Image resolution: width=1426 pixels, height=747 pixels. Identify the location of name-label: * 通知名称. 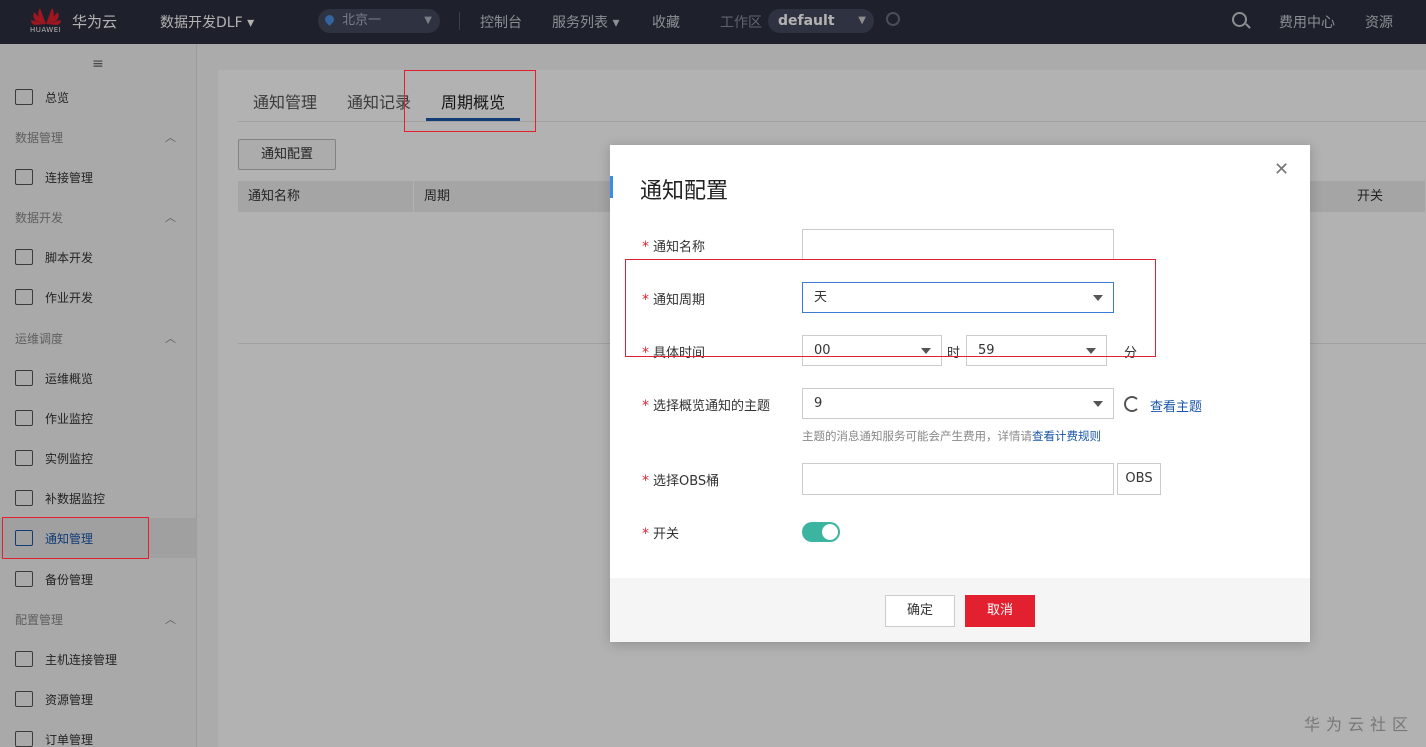
(674, 247).